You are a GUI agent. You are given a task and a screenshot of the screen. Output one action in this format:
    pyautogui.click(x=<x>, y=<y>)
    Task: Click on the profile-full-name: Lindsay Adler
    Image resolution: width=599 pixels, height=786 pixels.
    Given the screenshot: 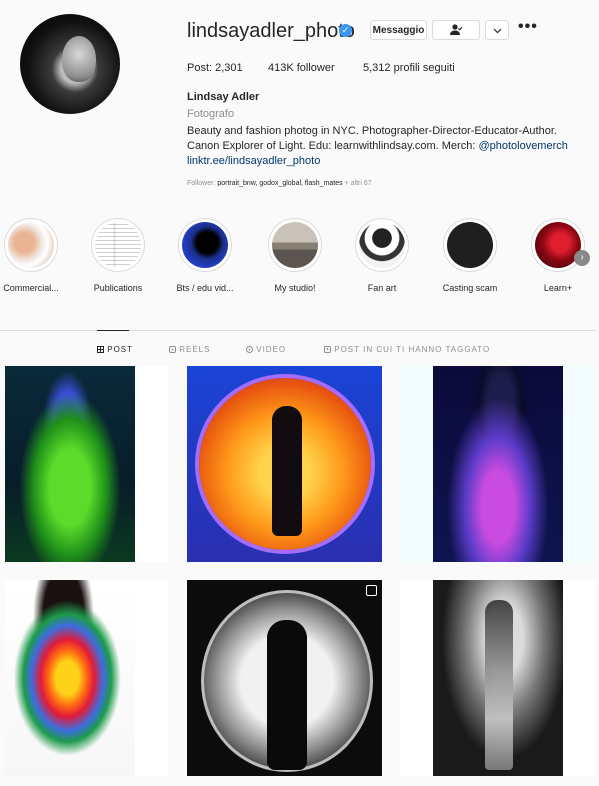 What is the action you would take?
    pyautogui.click(x=223, y=97)
    